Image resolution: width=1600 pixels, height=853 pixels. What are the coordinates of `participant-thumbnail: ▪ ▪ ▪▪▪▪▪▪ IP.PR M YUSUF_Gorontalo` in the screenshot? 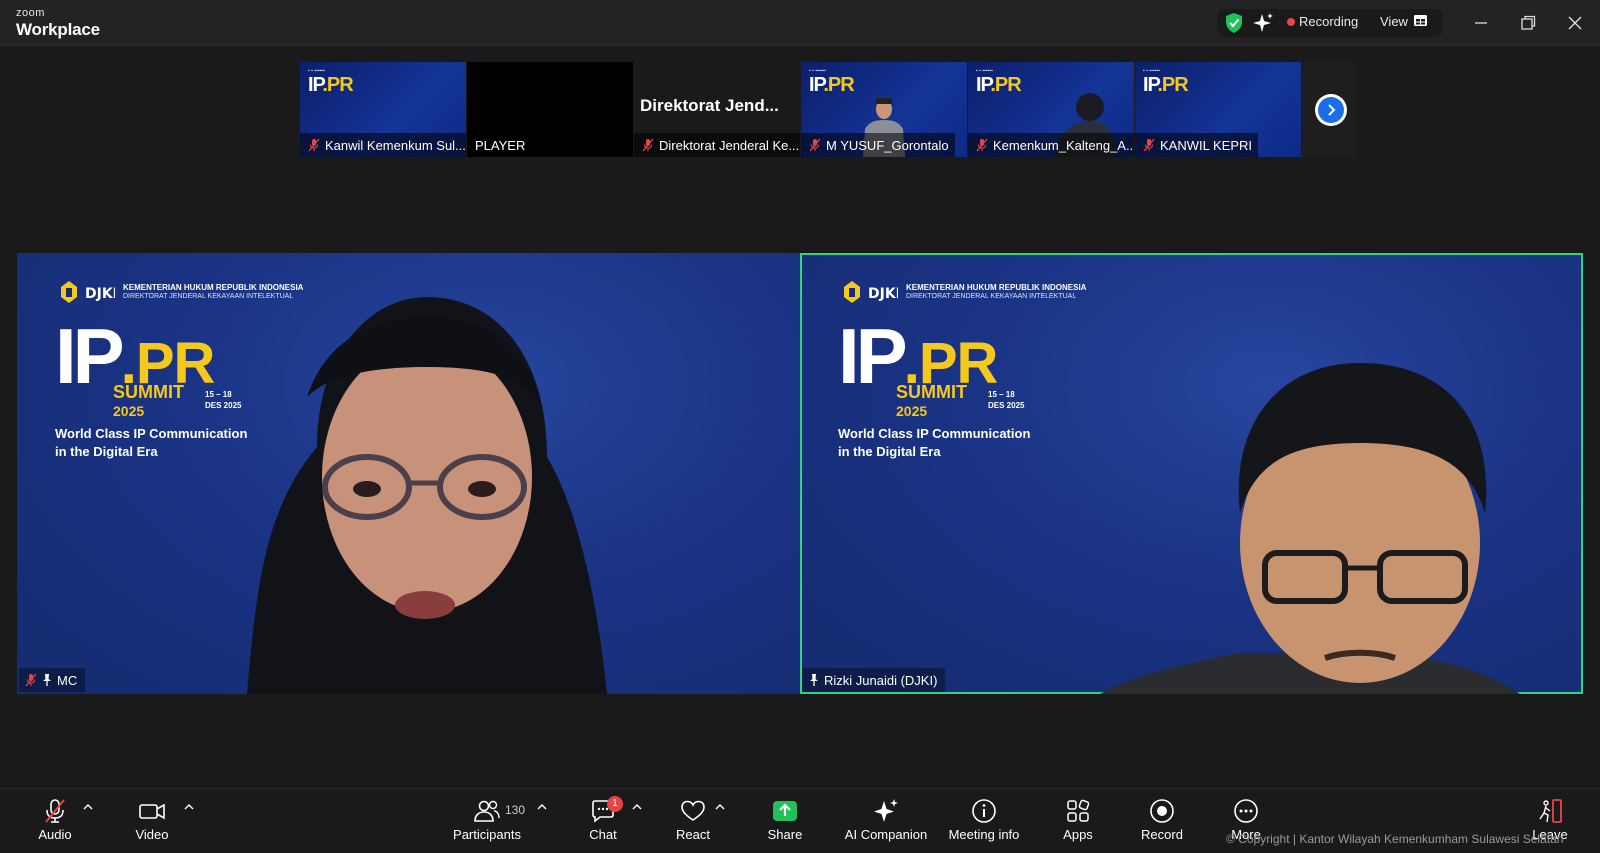 It's located at (884, 109).